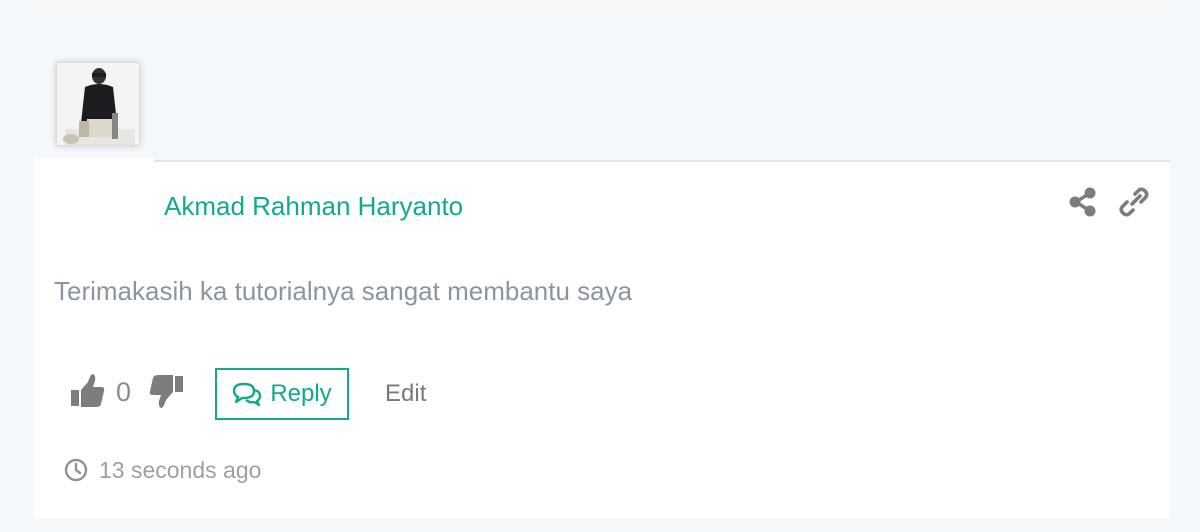 The image size is (1200, 532). What do you see at coordinates (94, 161) in the screenshot?
I see `card-corner` at bounding box center [94, 161].